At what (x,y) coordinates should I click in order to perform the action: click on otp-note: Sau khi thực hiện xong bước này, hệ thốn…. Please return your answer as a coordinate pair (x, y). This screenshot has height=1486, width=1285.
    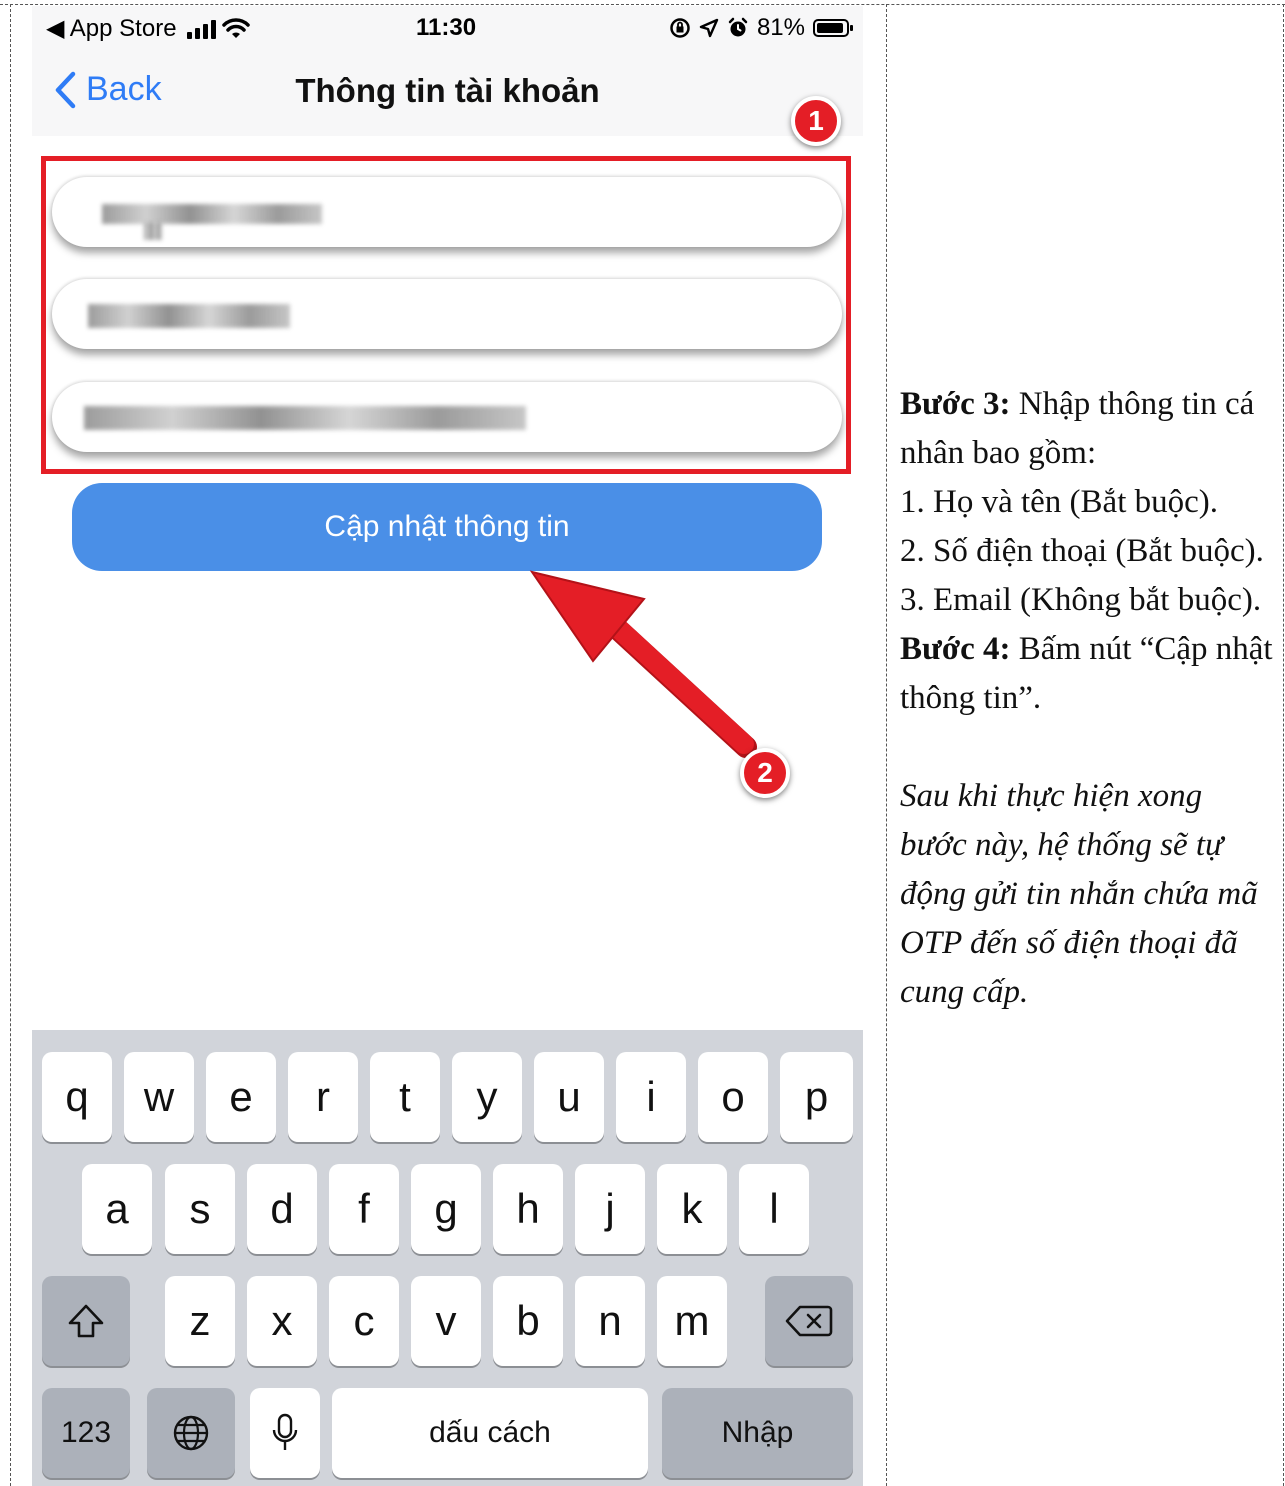
    Looking at the image, I should click on (1079, 894).